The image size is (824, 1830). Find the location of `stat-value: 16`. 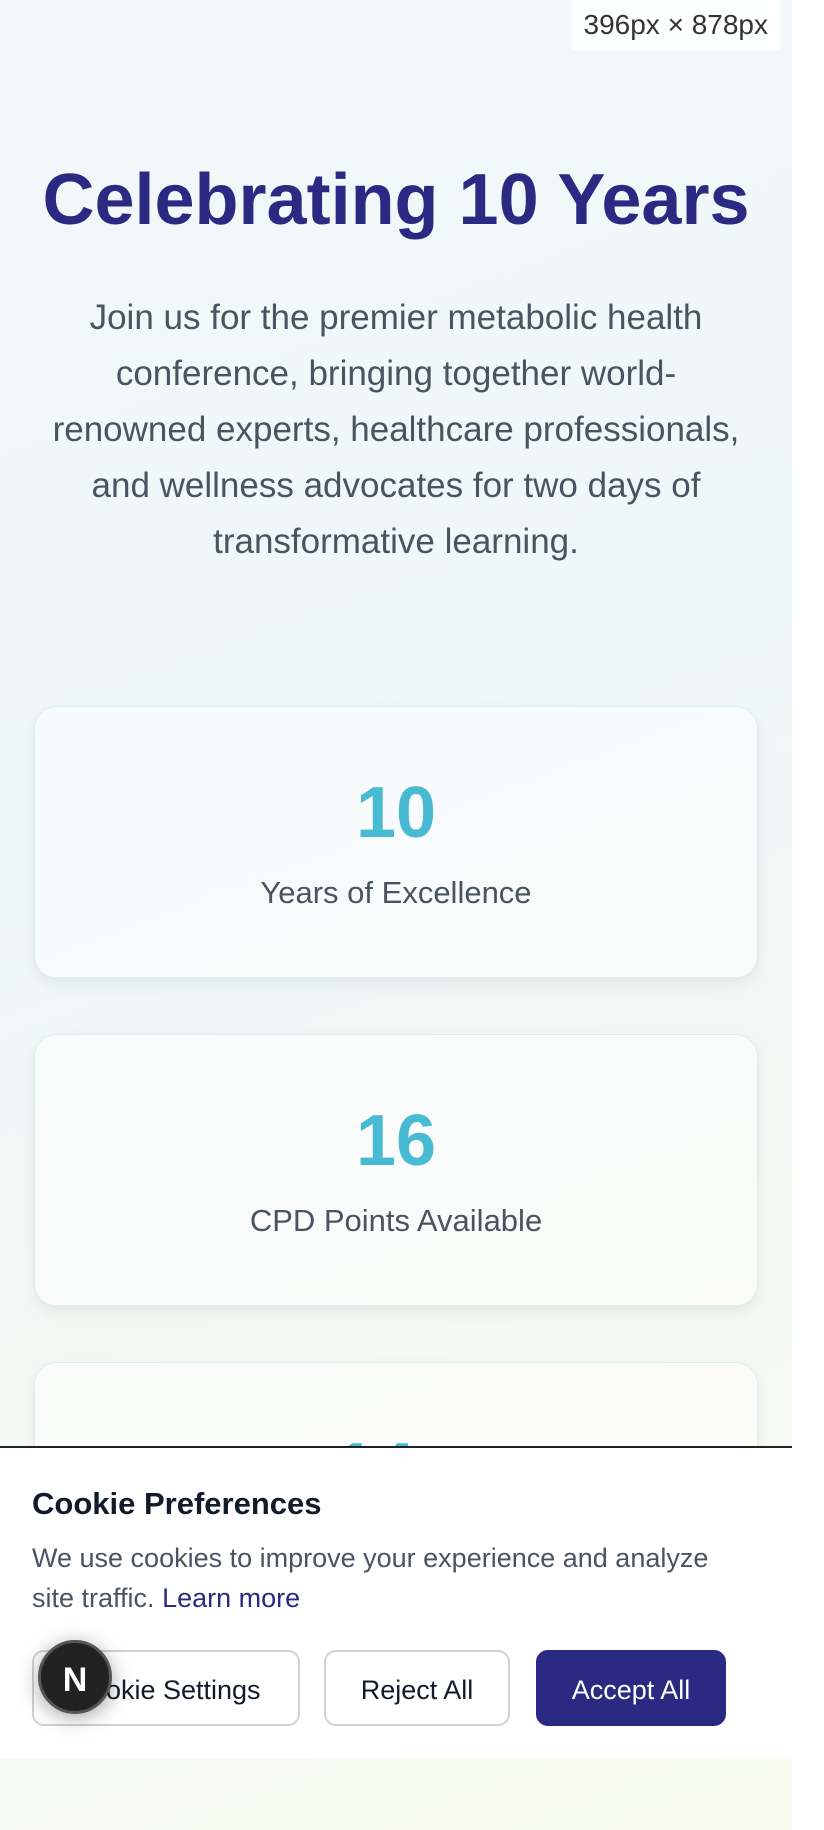

stat-value: 16 is located at coordinates (396, 1141).